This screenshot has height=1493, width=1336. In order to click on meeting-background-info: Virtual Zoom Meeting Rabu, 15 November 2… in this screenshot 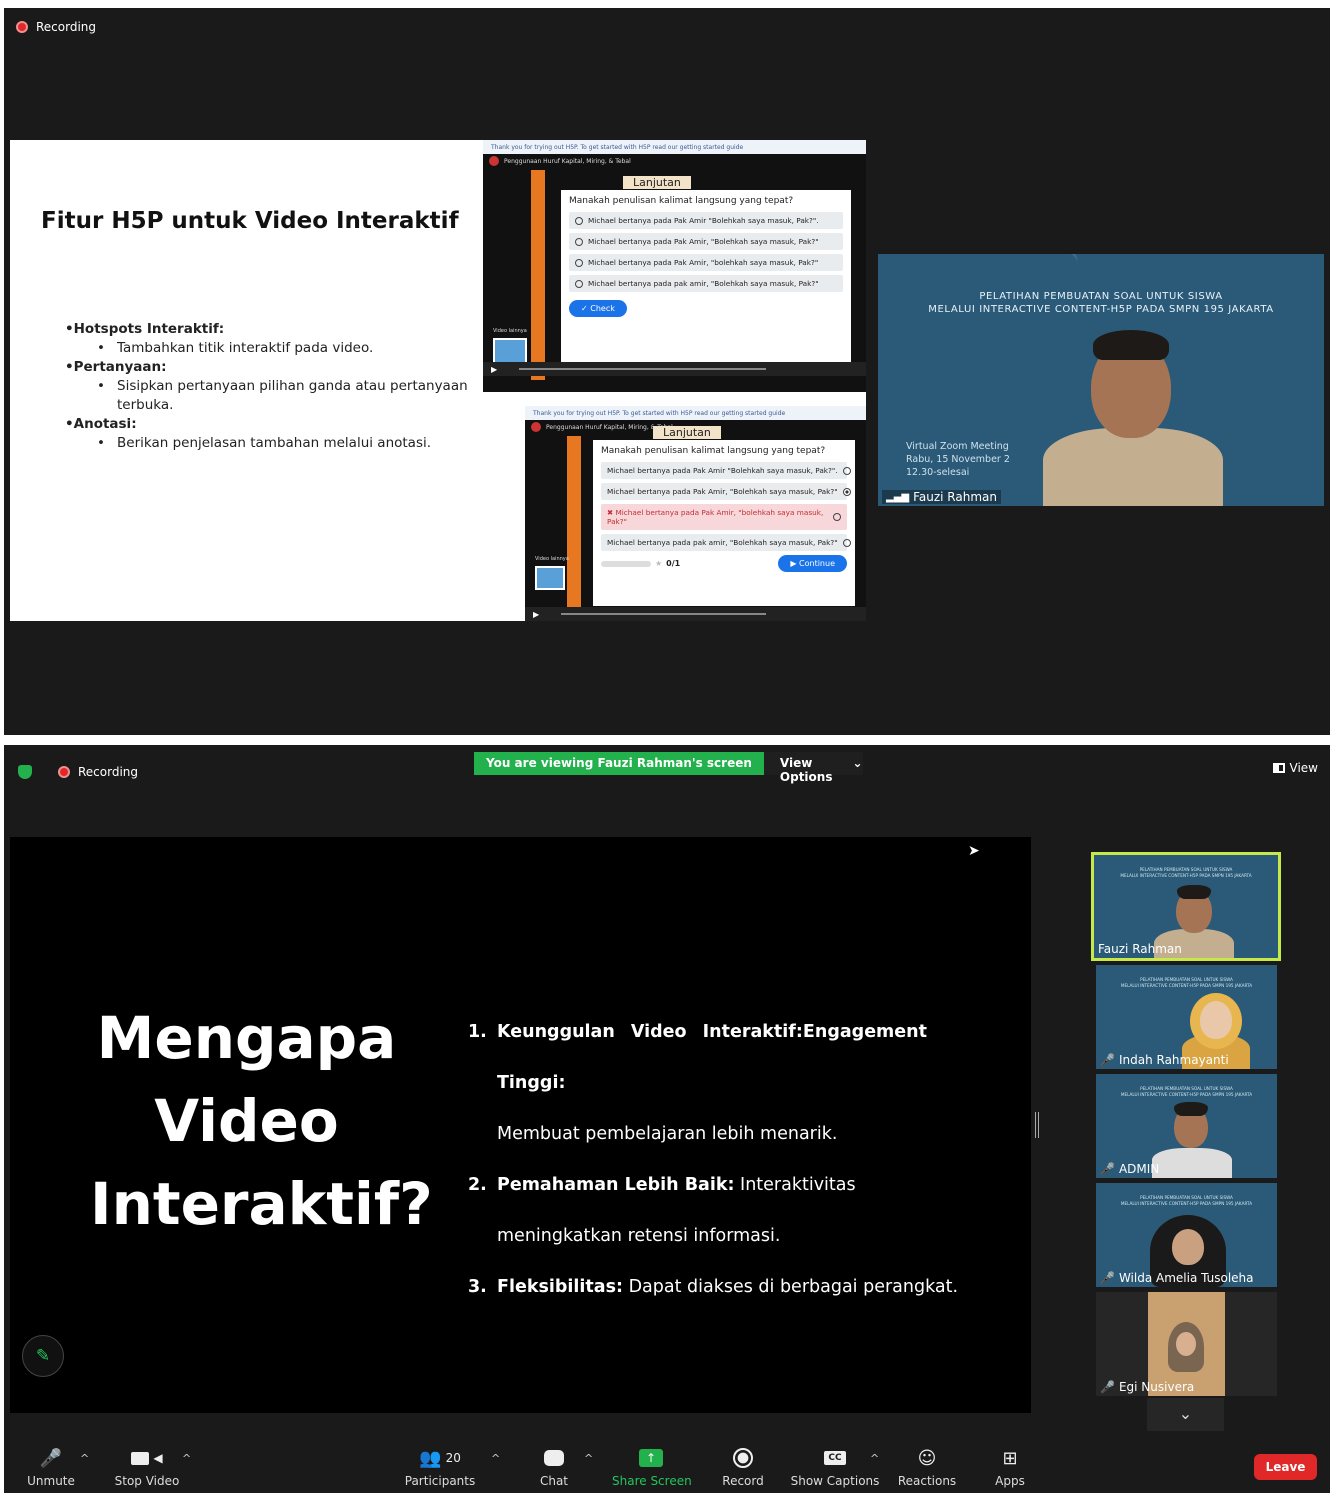, I will do `click(958, 459)`.